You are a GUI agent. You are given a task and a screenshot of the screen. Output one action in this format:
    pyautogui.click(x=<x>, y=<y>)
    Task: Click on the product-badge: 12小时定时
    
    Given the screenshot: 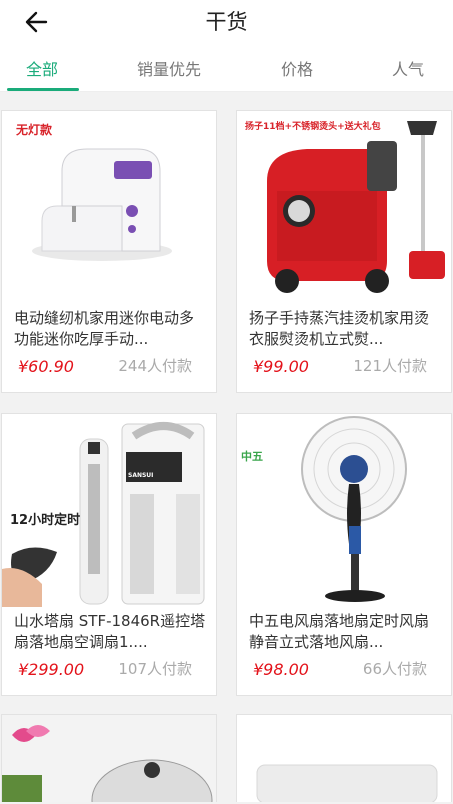 What is the action you would take?
    pyautogui.click(x=45, y=520)
    